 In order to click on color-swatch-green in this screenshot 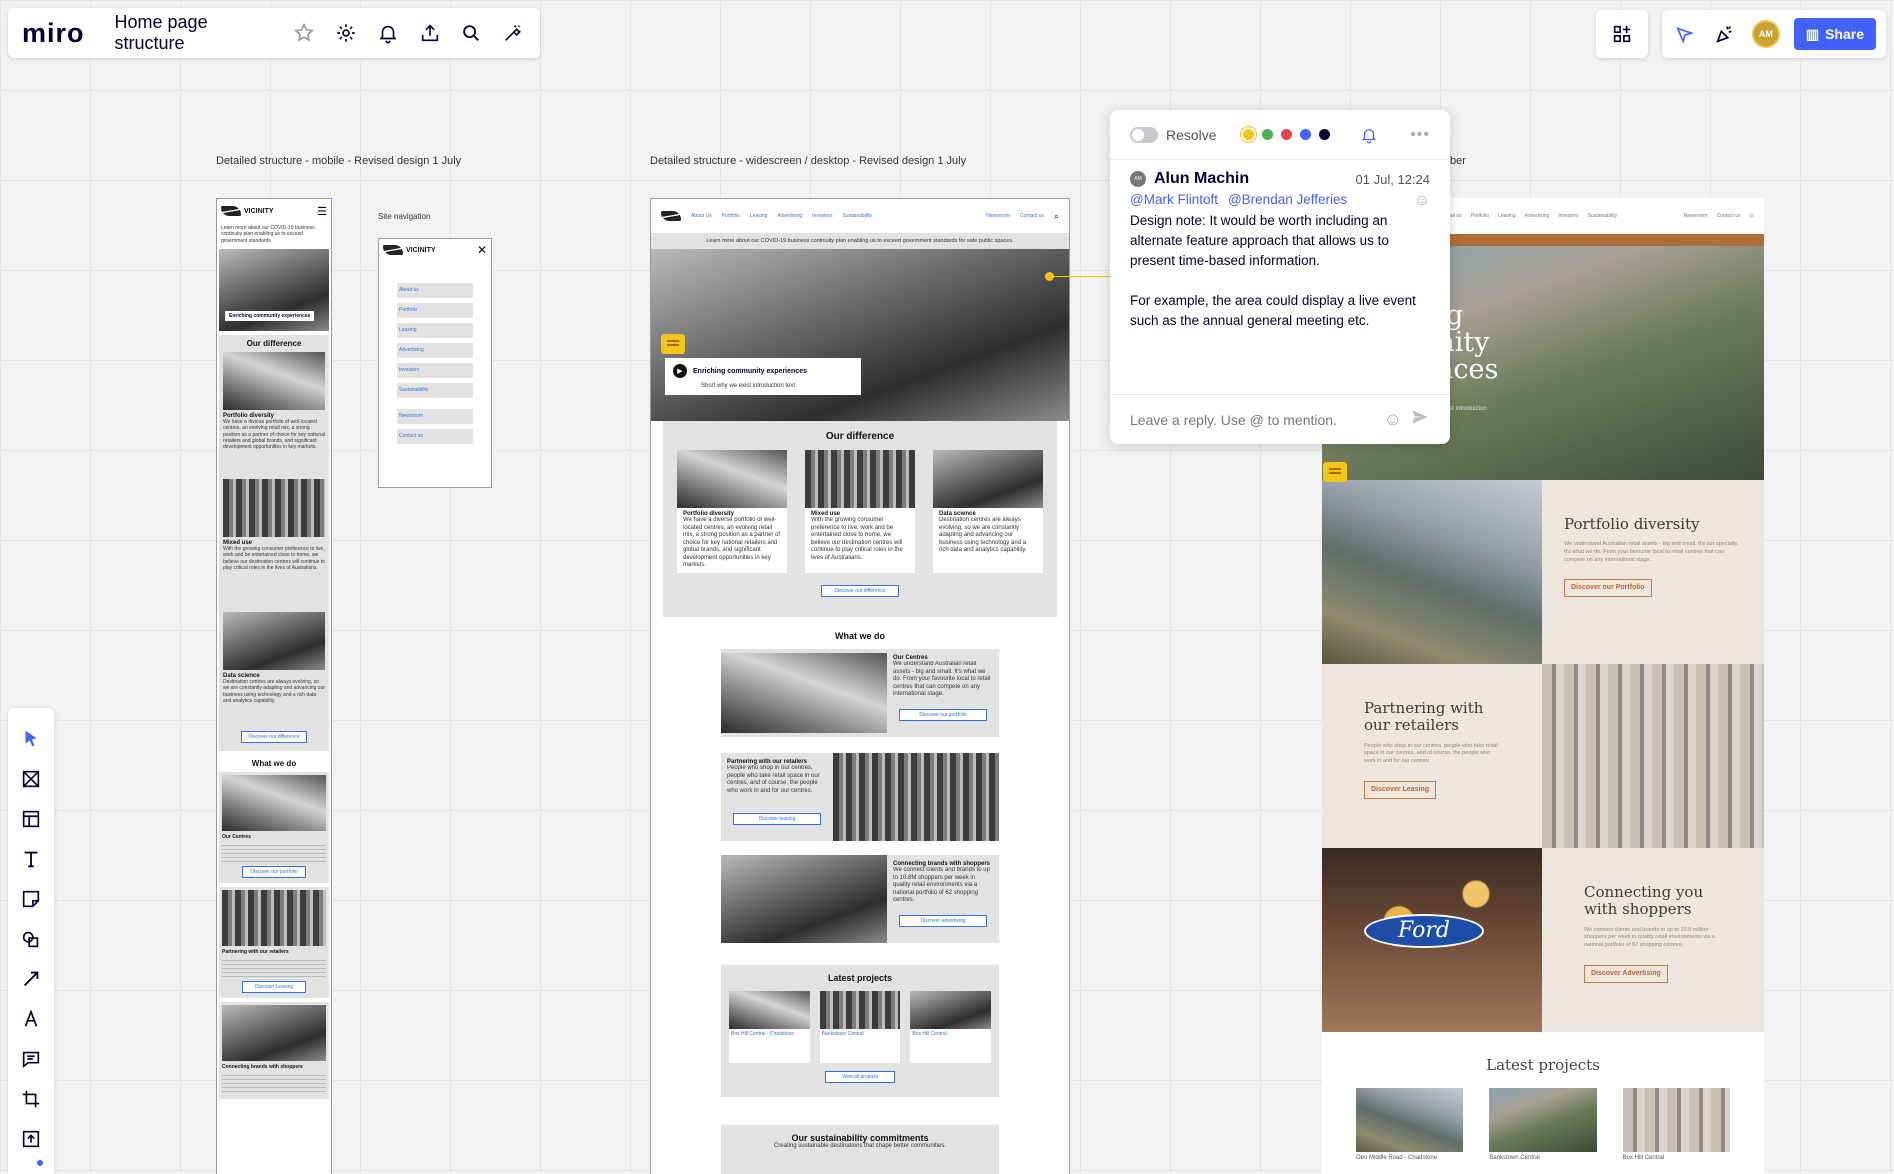, I will do `click(1267, 134)`.